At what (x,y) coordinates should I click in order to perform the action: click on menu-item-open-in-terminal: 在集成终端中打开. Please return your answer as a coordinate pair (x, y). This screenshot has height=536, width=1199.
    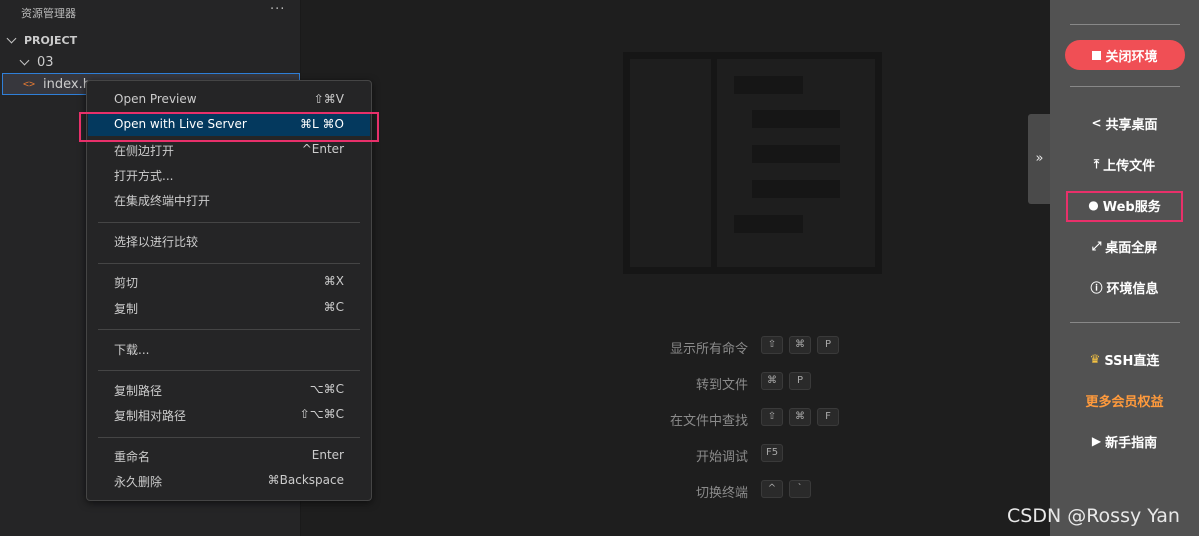
    Looking at the image, I should click on (229, 200).